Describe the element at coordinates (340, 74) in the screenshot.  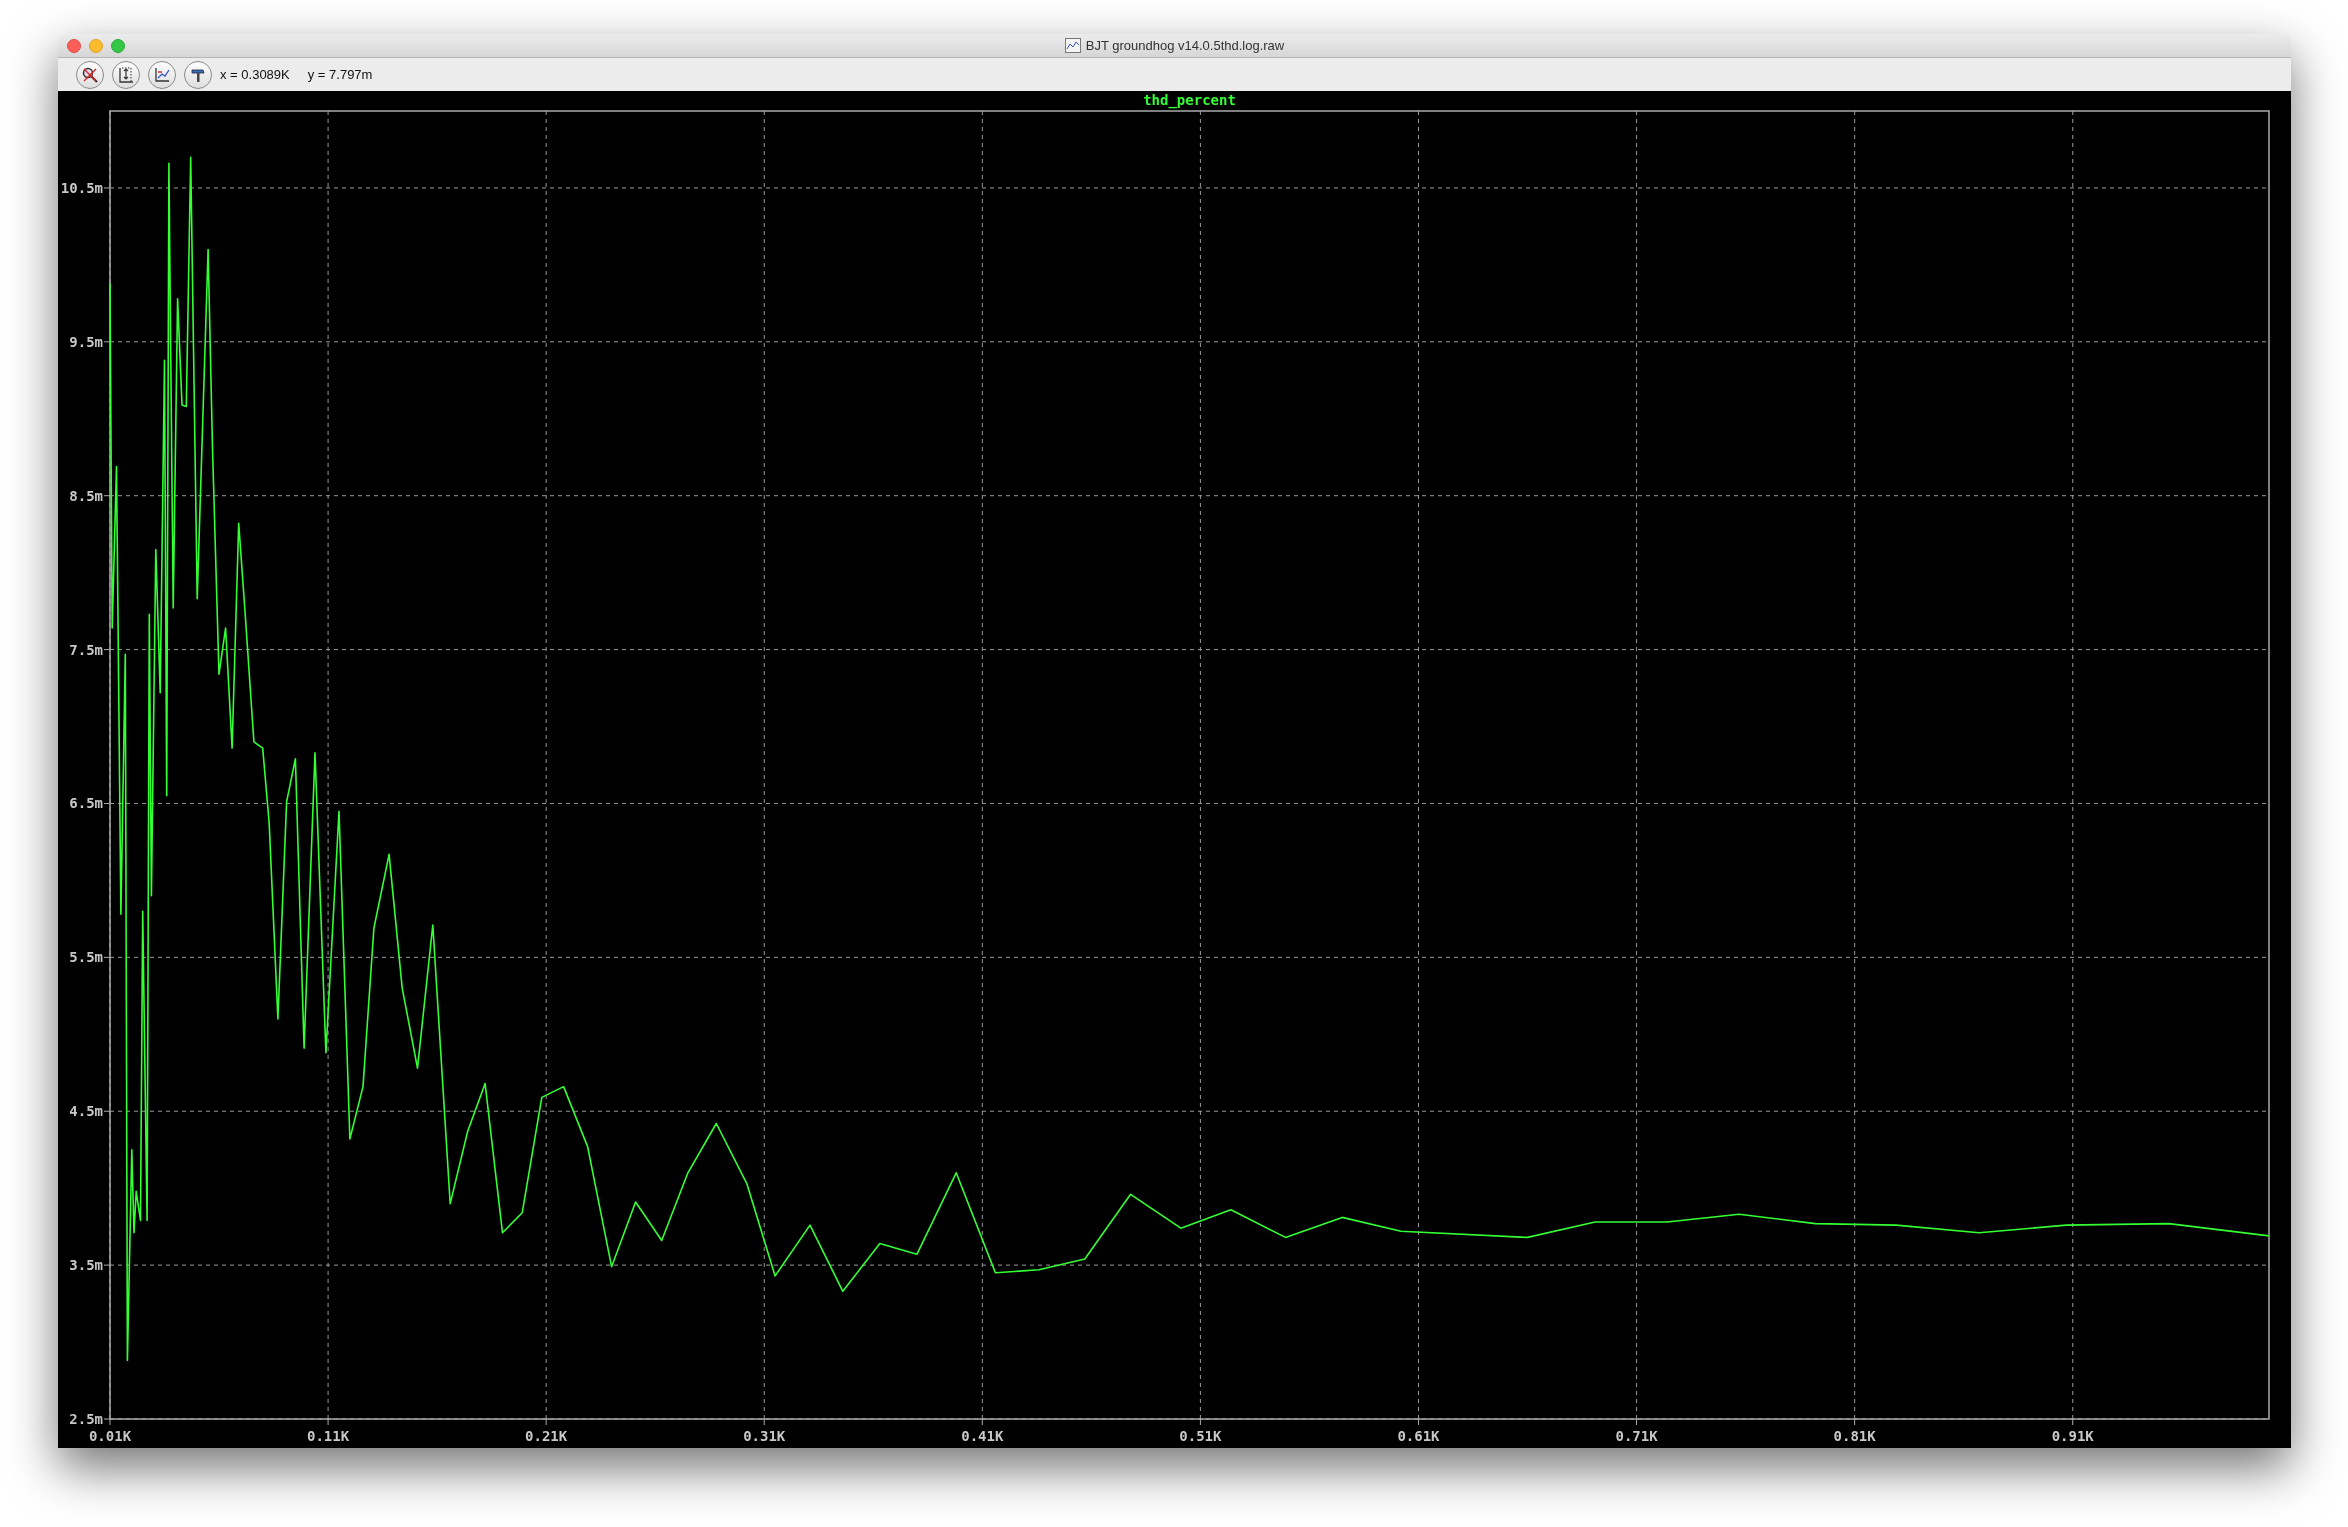
I see `cursor-y-readout: y = 7.797m` at that location.